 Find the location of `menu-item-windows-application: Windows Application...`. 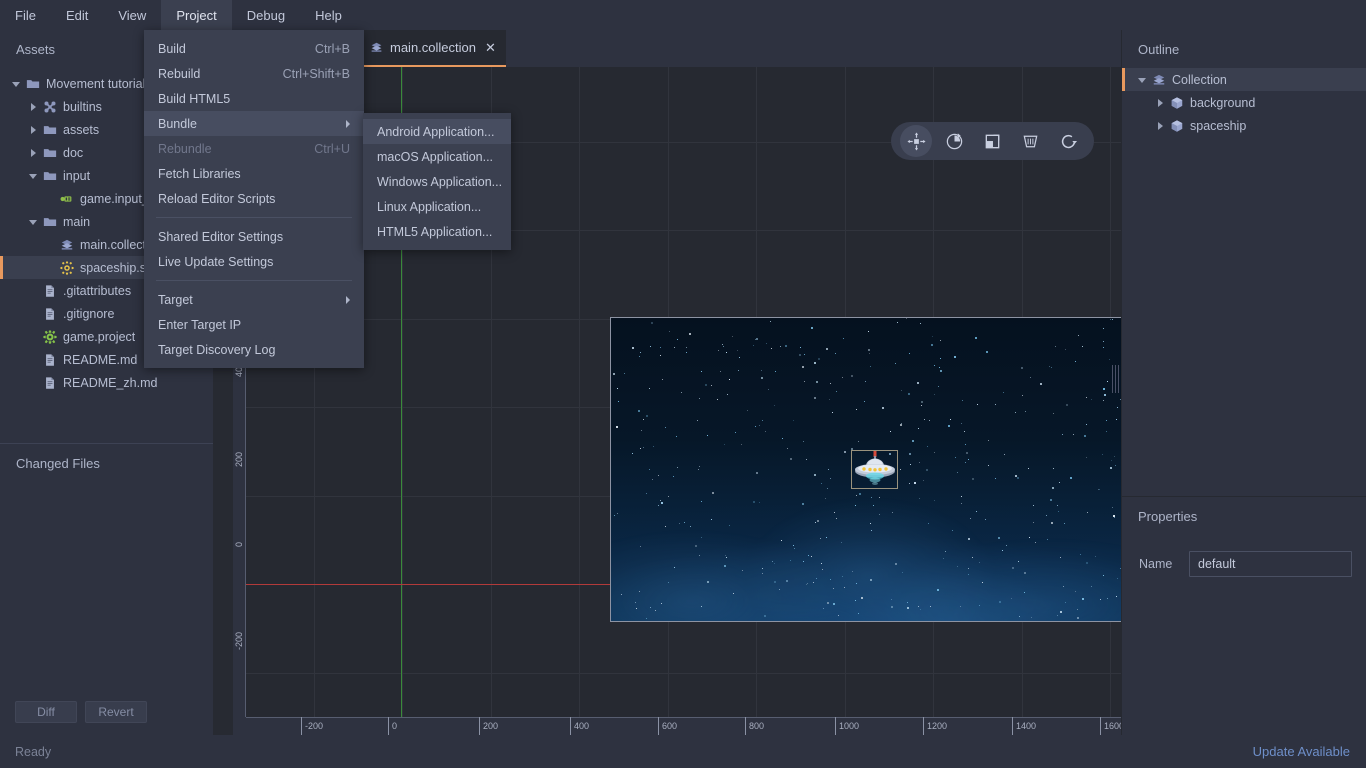

menu-item-windows-application: Windows Application... is located at coordinates (437, 181).